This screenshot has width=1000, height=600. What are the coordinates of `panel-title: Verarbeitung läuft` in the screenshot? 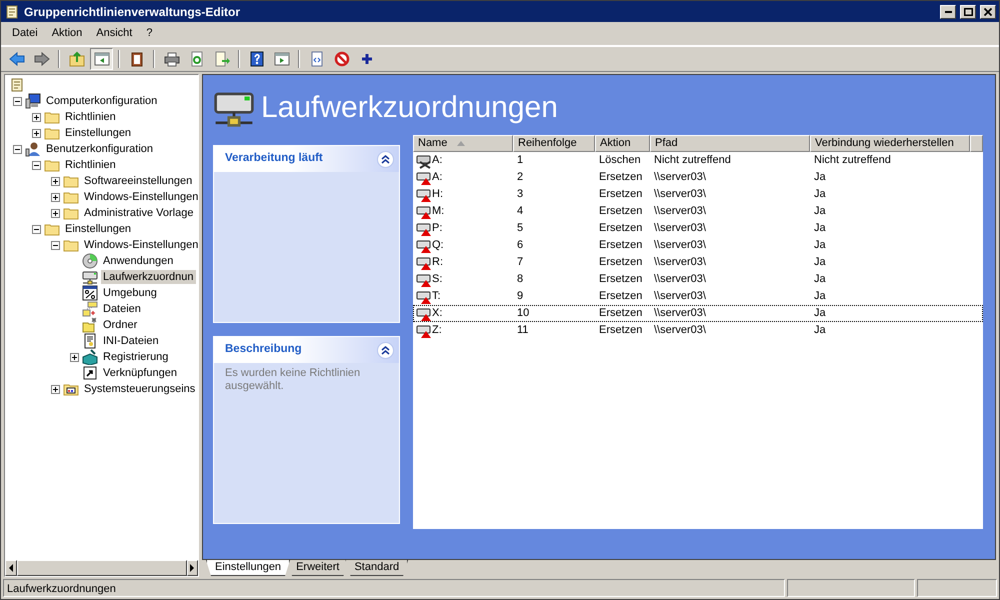 It's located at (274, 158).